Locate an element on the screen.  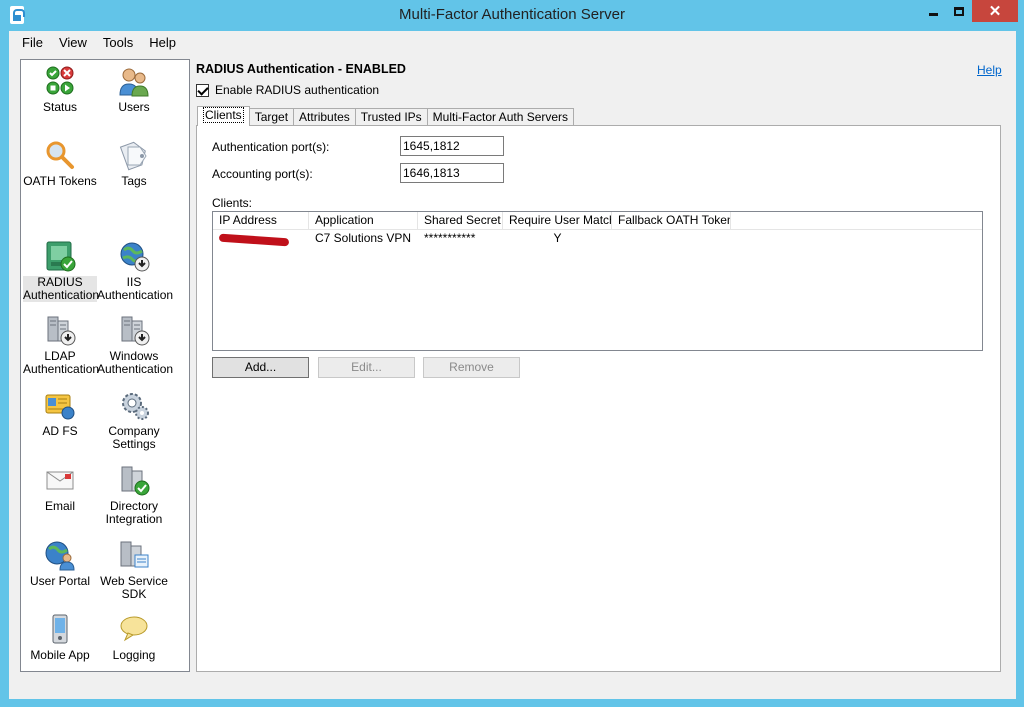
sidebar-item-oath-tokens: OATH Tokens is located at coordinates (60, 163).